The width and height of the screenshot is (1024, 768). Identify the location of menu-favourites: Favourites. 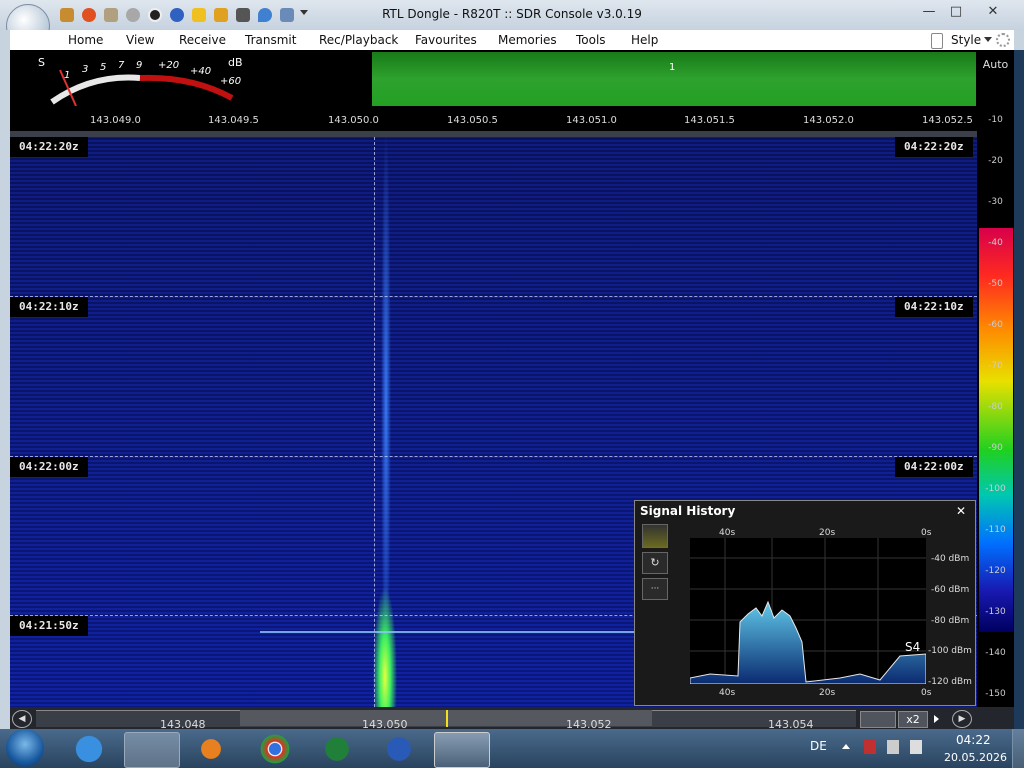
(446, 40).